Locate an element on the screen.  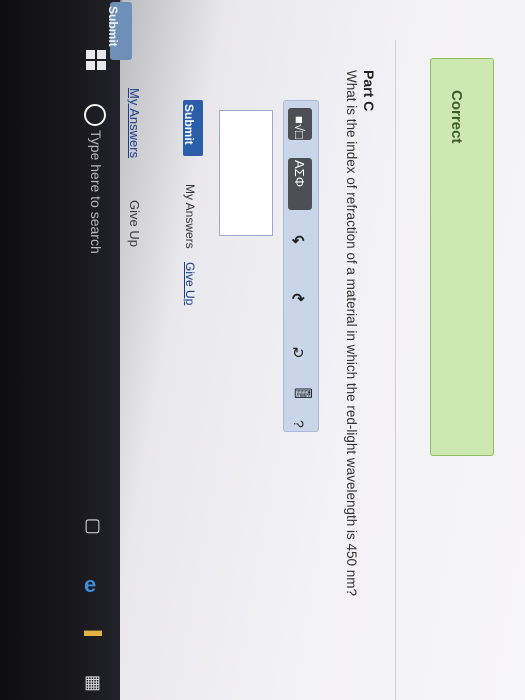
equation-toolbar is located at coordinates (301, 266).